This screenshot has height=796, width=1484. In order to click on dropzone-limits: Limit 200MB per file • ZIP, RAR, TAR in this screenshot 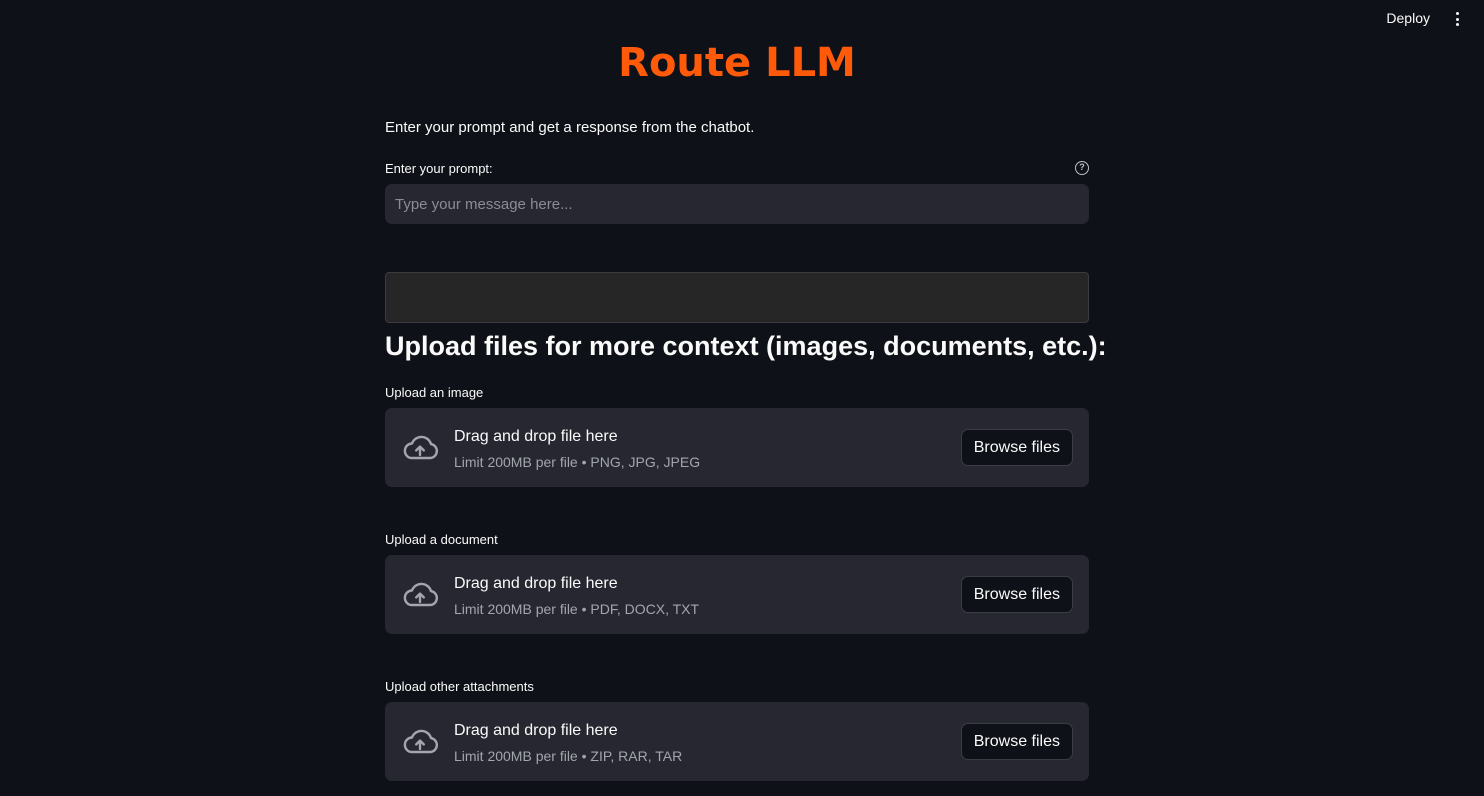, I will do `click(568, 756)`.